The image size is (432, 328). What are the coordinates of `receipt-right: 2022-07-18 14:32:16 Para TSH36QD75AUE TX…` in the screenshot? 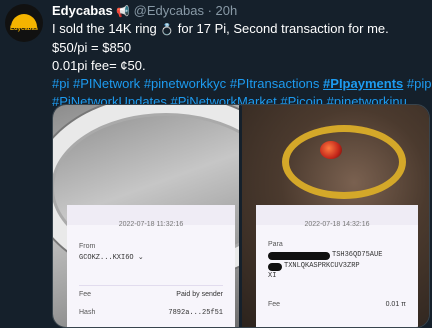 It's located at (337, 266).